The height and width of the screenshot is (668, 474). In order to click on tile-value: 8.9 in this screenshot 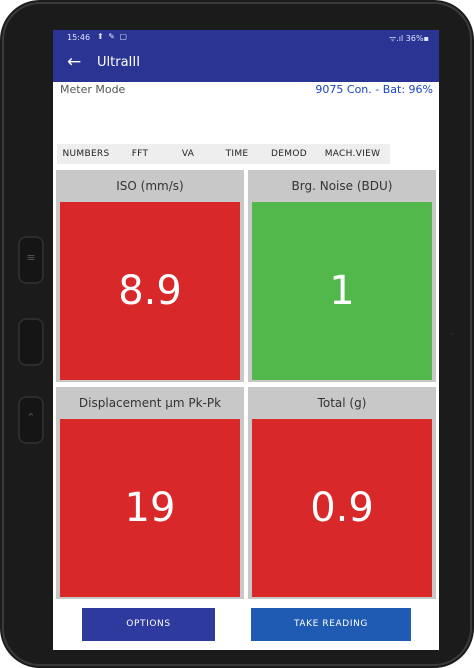, I will do `click(150, 291)`.